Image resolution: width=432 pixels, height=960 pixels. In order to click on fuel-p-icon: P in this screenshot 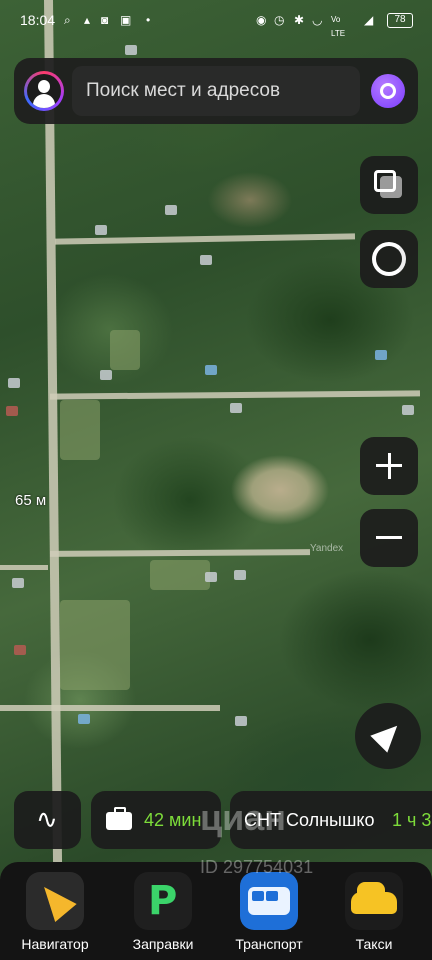, I will do `click(163, 901)`.